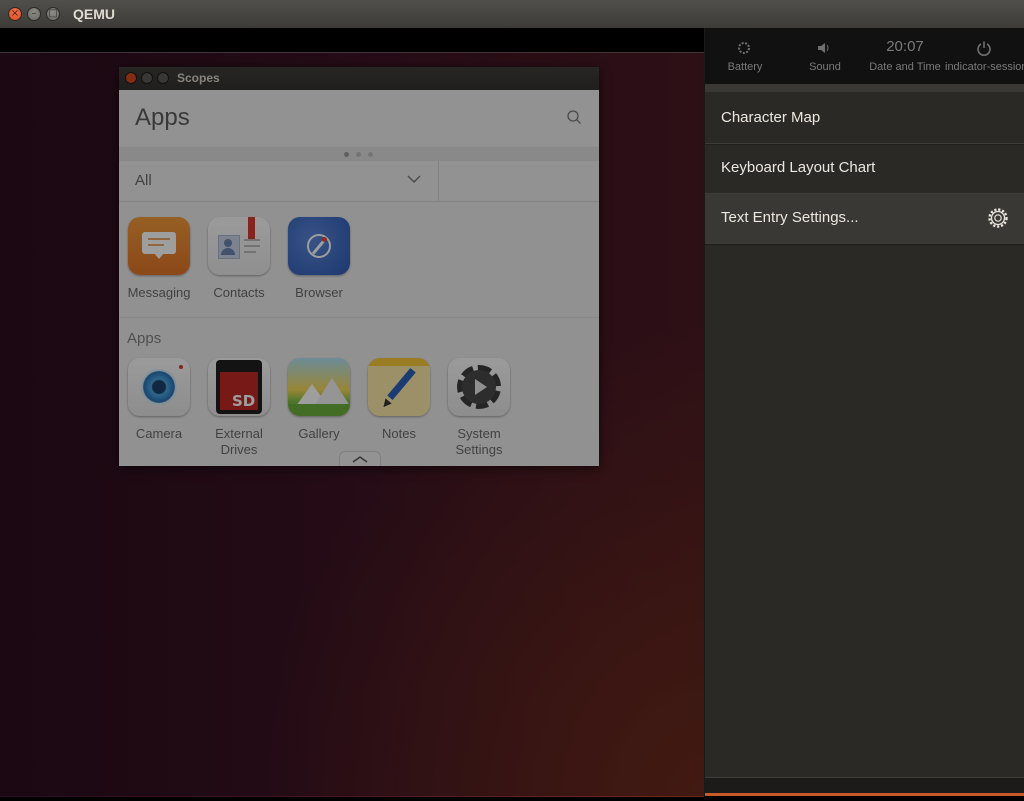  I want to click on system-settings-icon, so click(479, 387).